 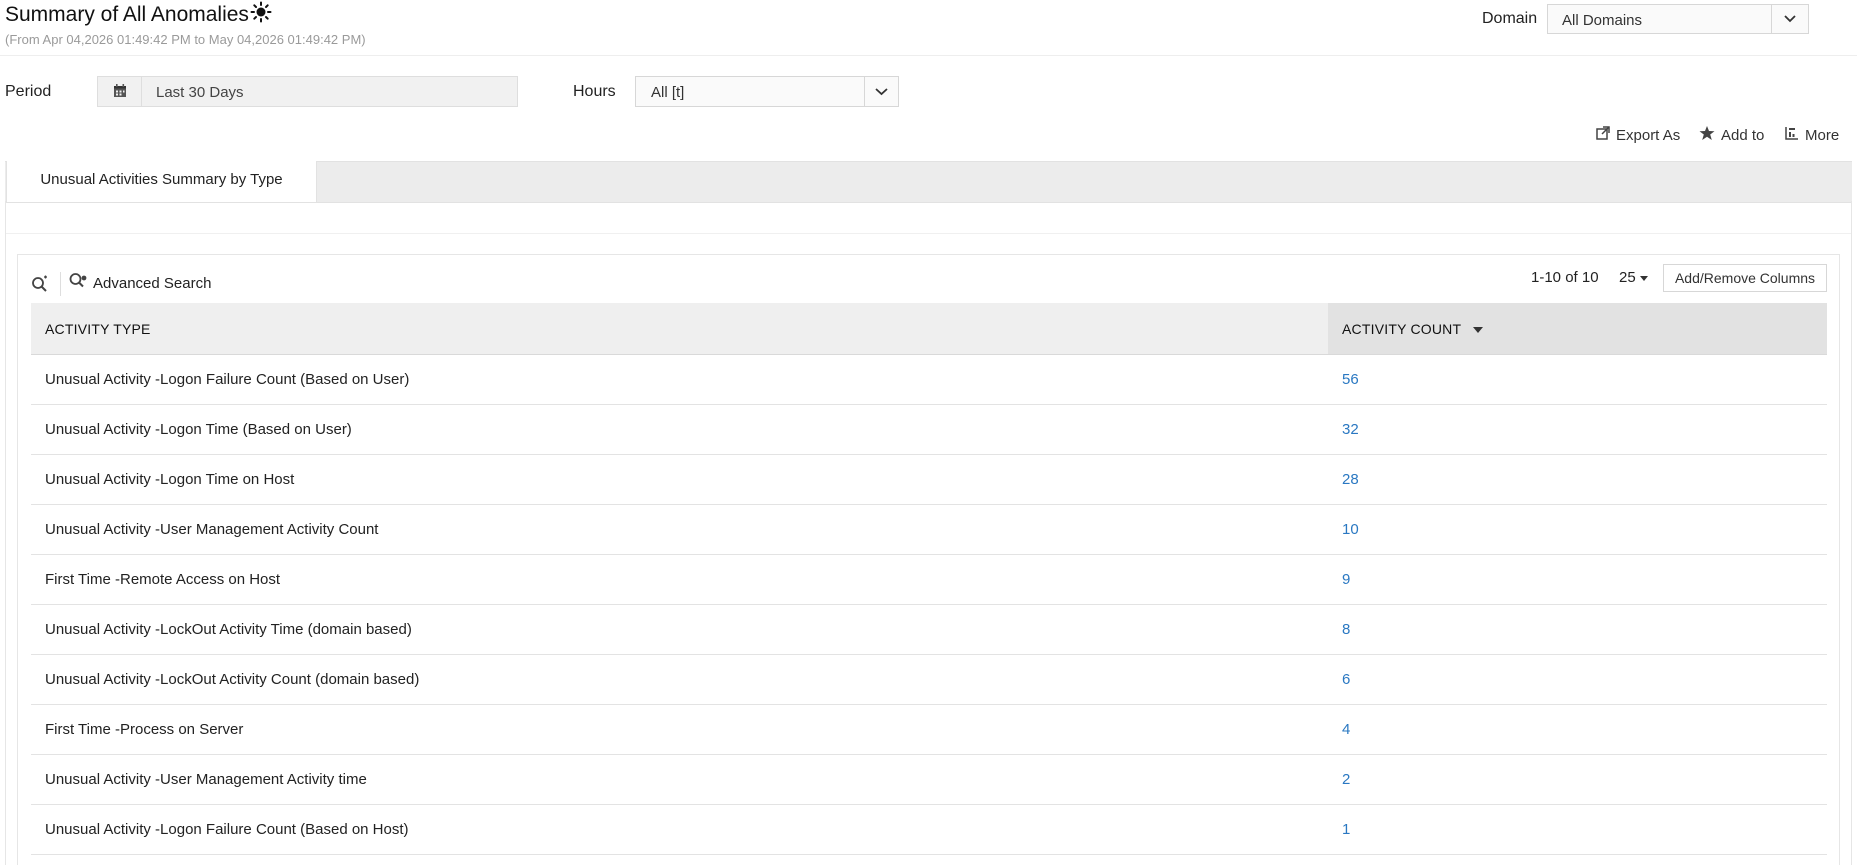 What do you see at coordinates (127, 14) in the screenshot?
I see `page-title: Summary of All Anomalies` at bounding box center [127, 14].